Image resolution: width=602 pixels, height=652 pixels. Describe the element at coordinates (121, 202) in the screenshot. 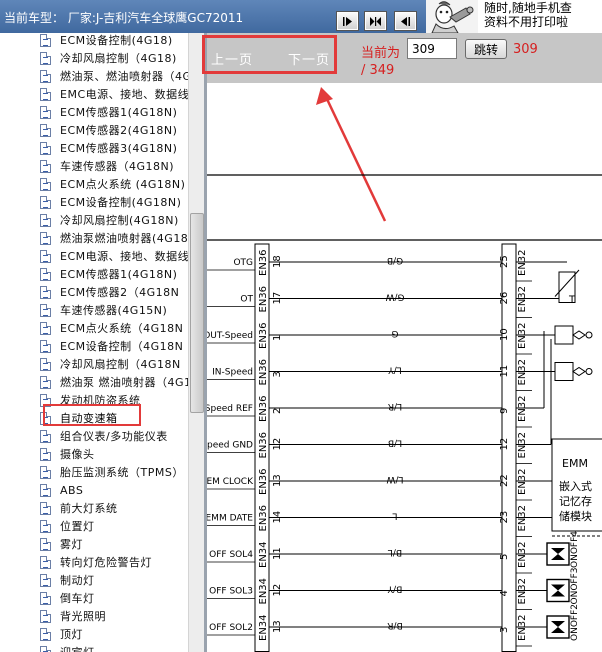

I see `tree-item-label: ECM设备控制(4G18N)` at that location.